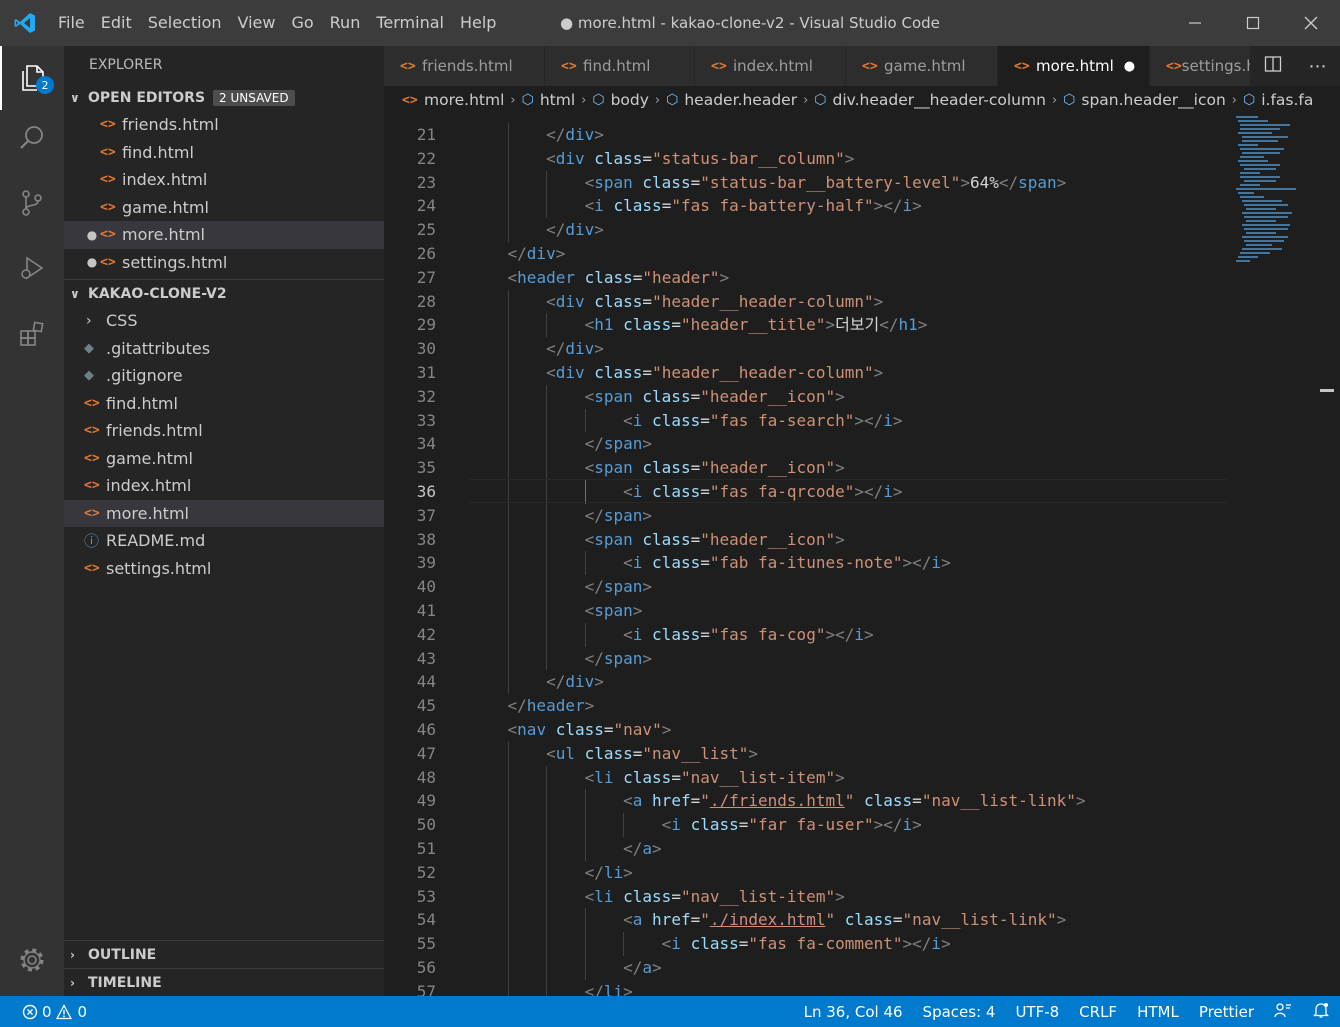  What do you see at coordinates (695, 206) in the screenshot?
I see `code-line: <i class="fas fa-battery-half"></i>` at bounding box center [695, 206].